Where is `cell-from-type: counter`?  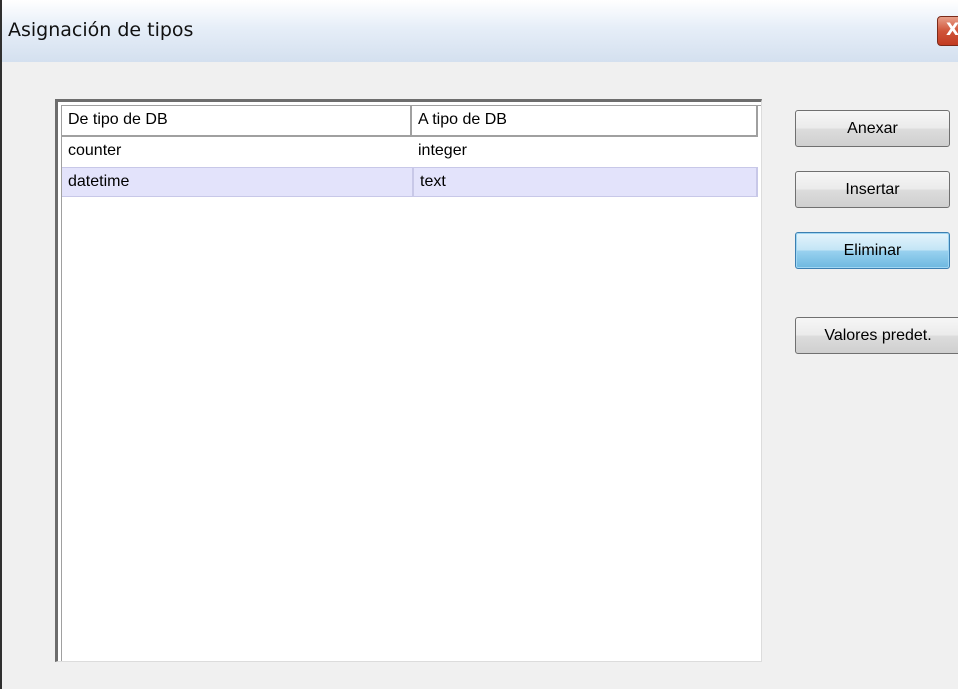 cell-from-type: counter is located at coordinates (237, 151).